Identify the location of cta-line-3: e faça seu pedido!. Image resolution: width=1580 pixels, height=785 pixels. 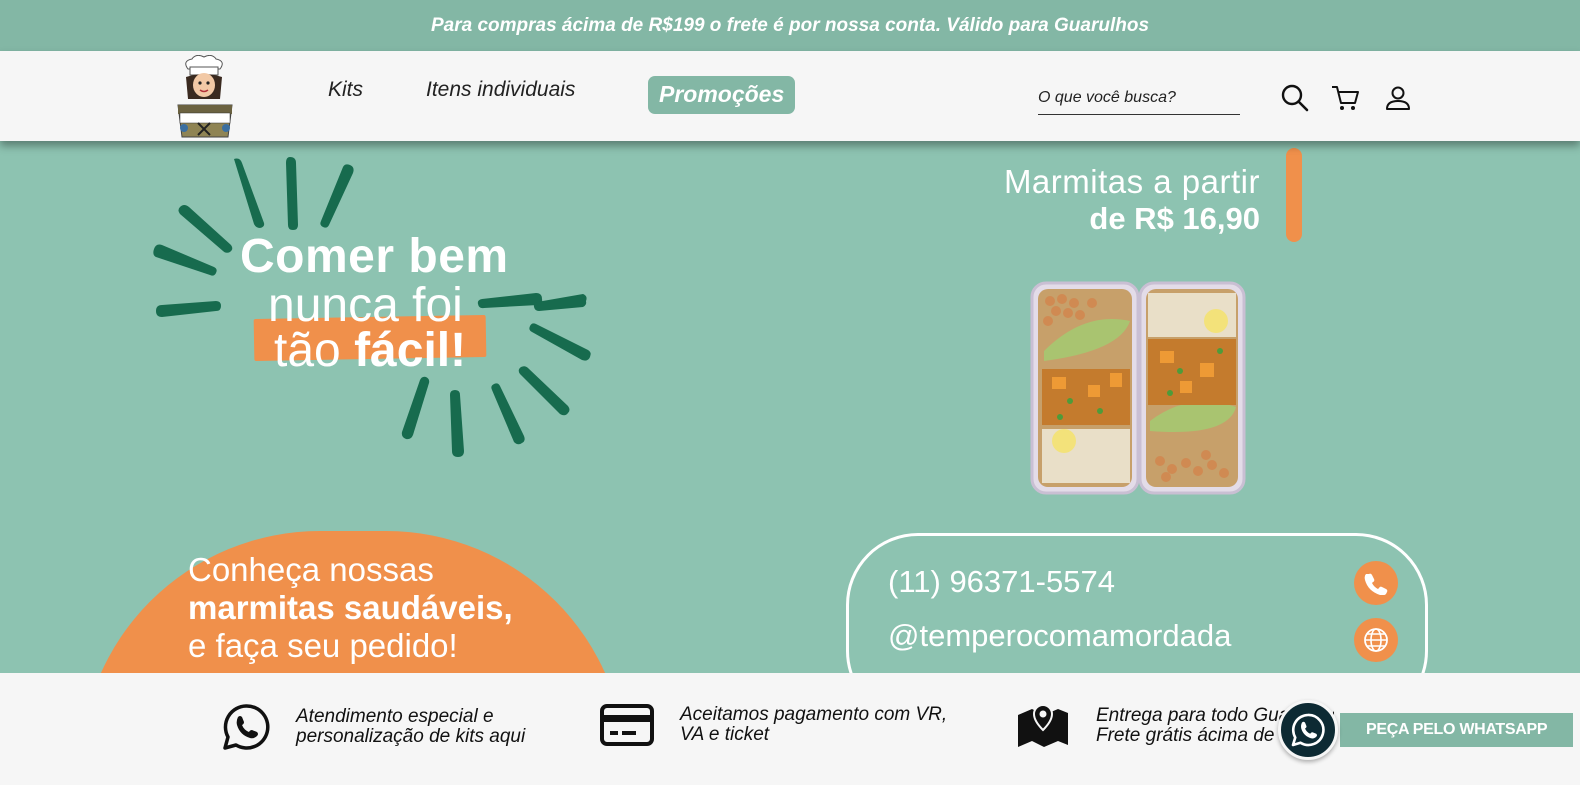
(323, 645).